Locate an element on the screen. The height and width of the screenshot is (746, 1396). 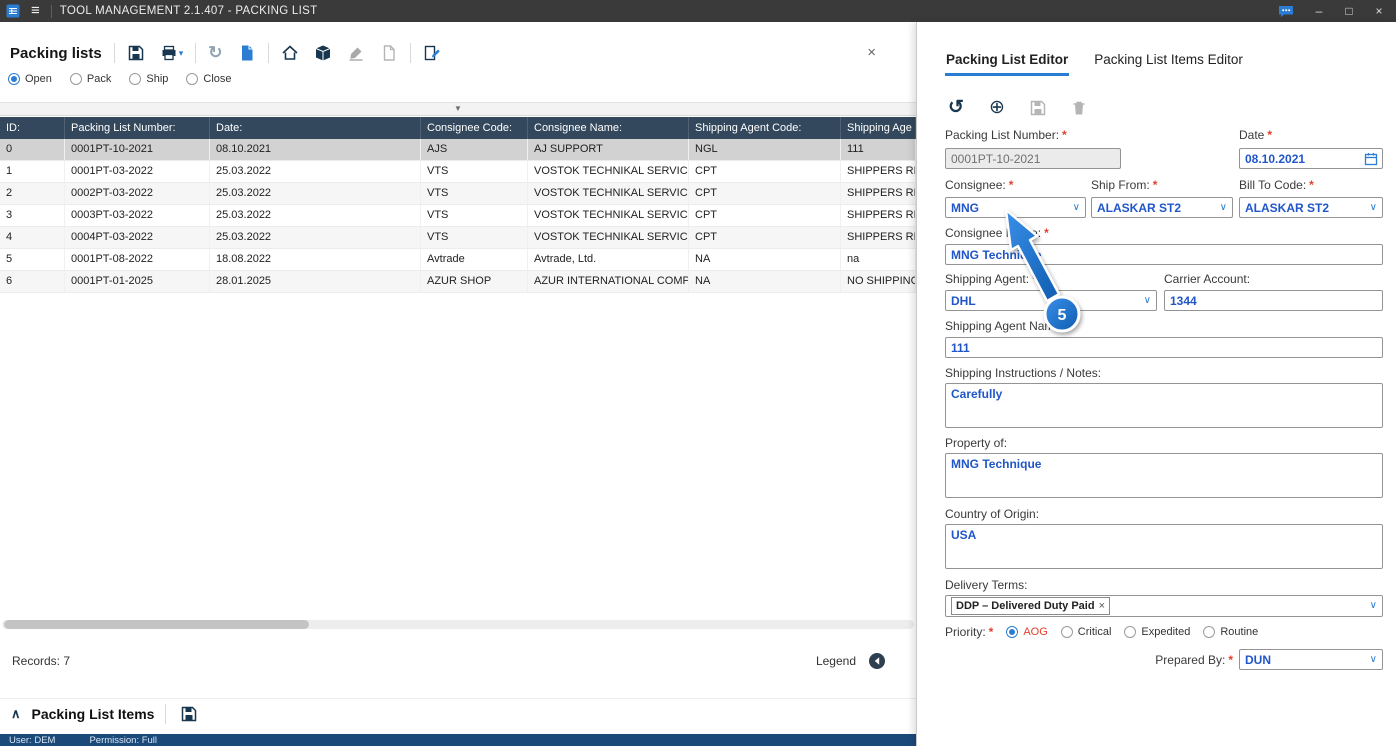
table-cell: 5 is located at coordinates (32, 259).